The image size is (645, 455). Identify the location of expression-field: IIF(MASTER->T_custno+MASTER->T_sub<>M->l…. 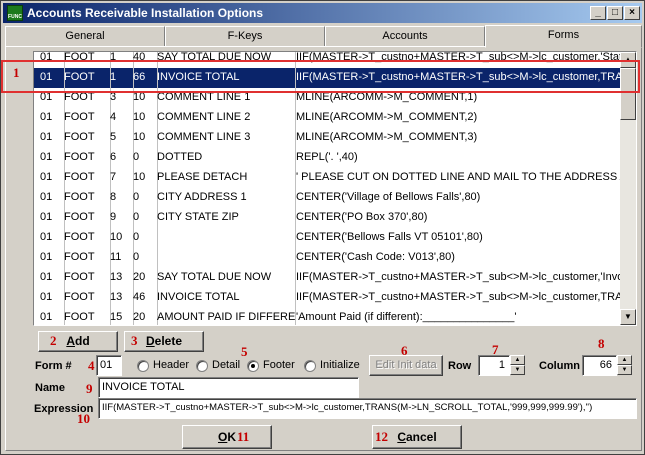
(367, 408).